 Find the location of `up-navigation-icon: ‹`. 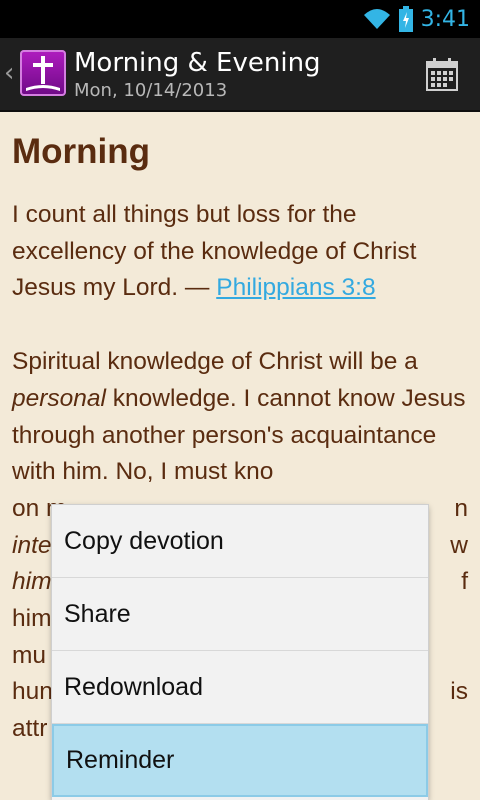

up-navigation-icon: ‹ is located at coordinates (9, 73).